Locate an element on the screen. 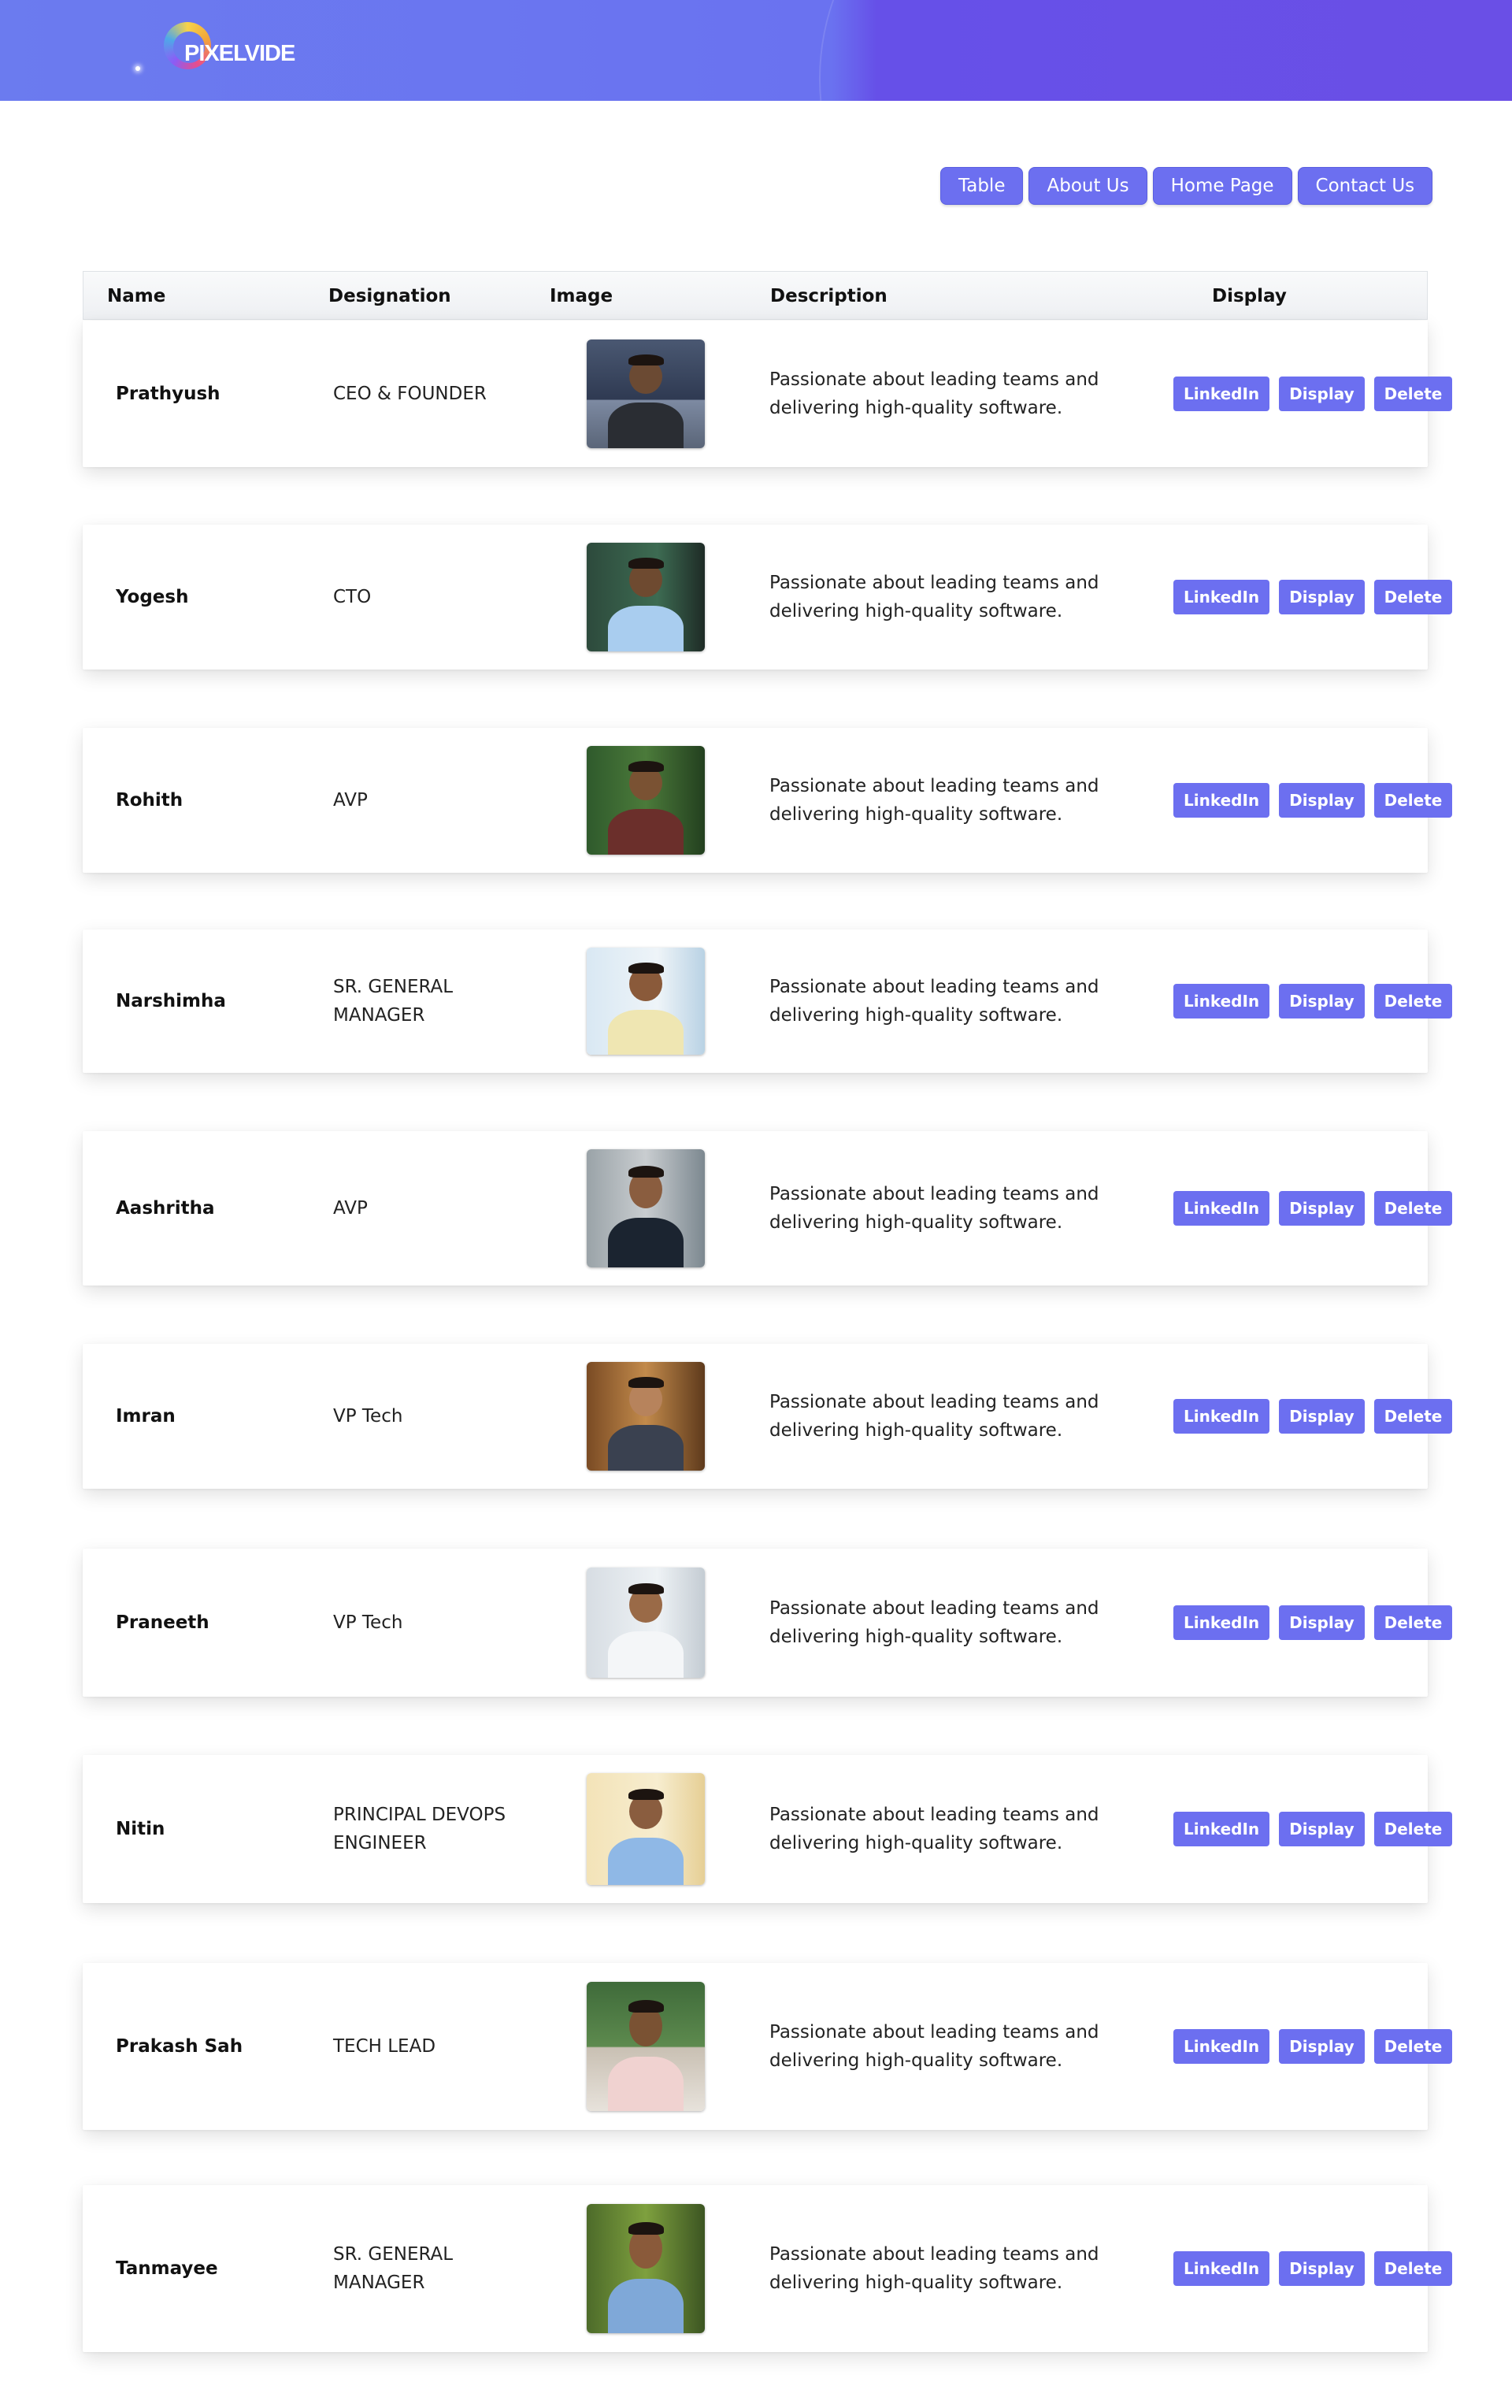 This screenshot has height=2408, width=1512. nav-about-us-button: About Us is located at coordinates (1087, 186).